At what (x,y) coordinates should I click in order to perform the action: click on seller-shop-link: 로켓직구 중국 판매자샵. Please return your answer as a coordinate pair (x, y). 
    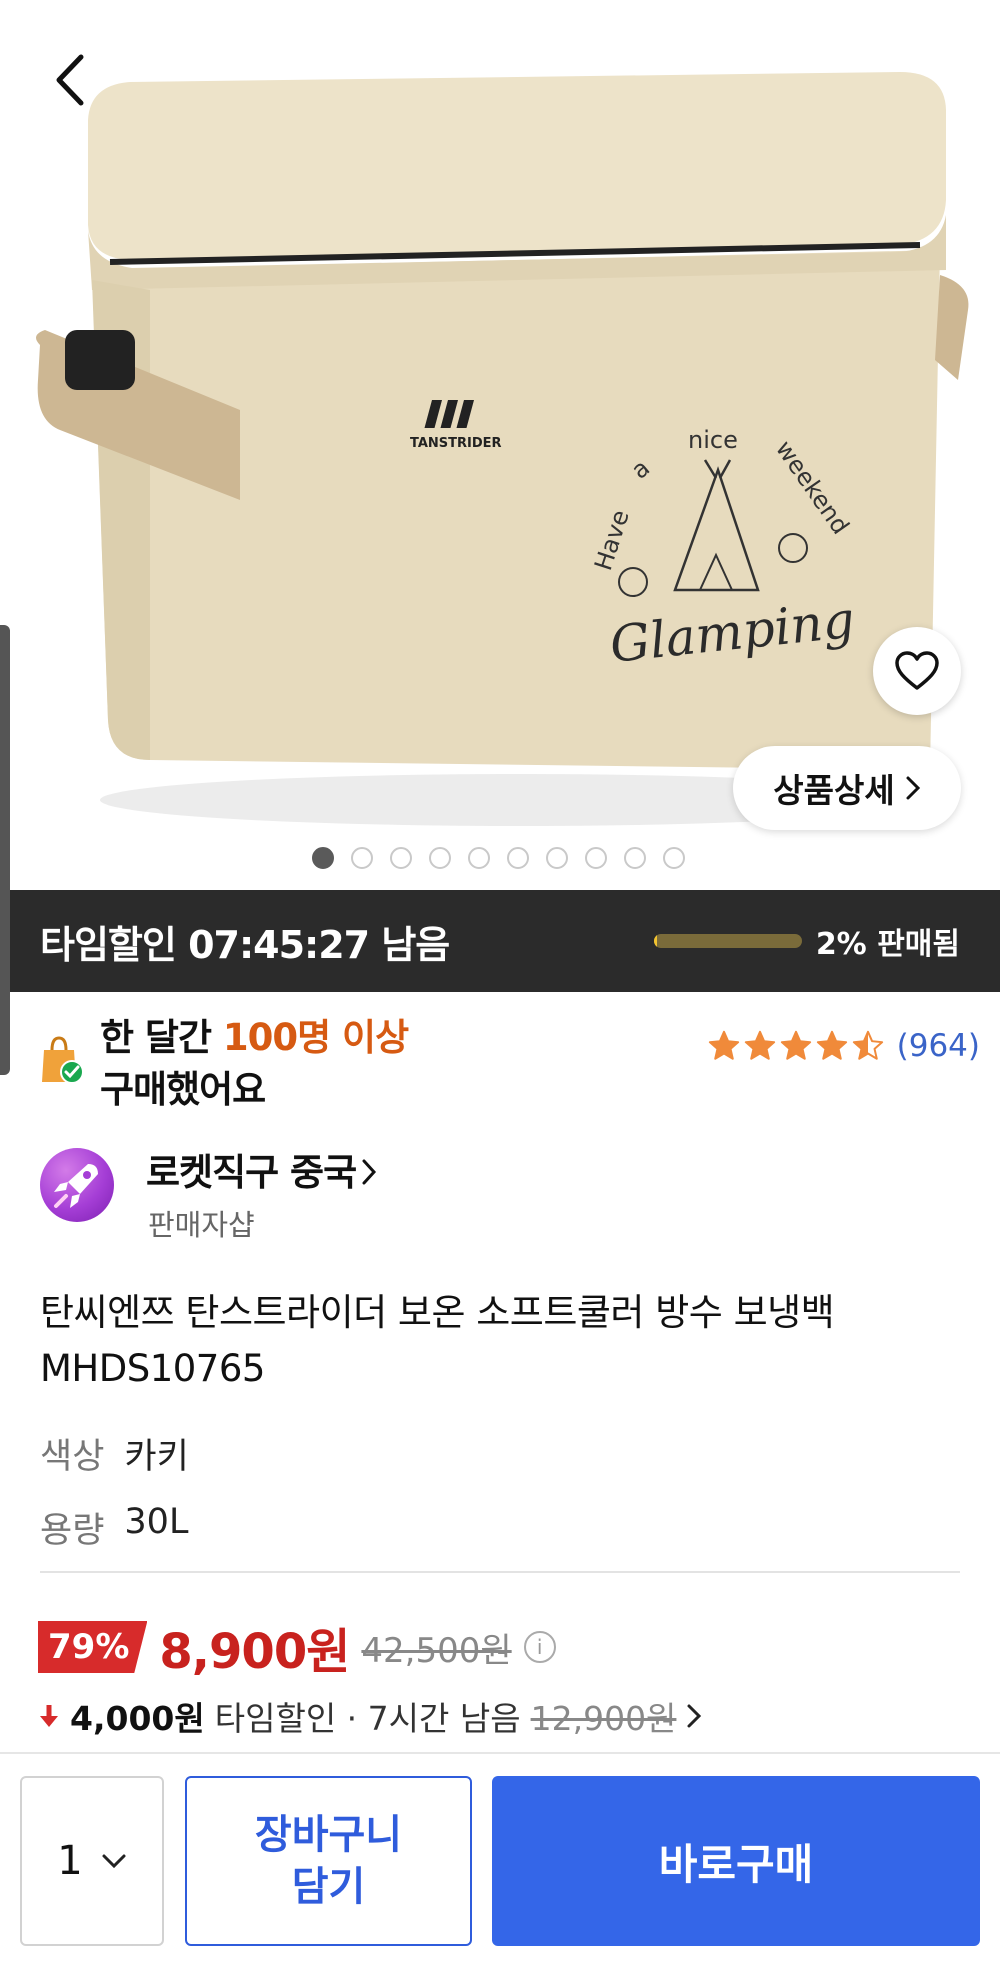
    Looking at the image, I should click on (500, 1194).